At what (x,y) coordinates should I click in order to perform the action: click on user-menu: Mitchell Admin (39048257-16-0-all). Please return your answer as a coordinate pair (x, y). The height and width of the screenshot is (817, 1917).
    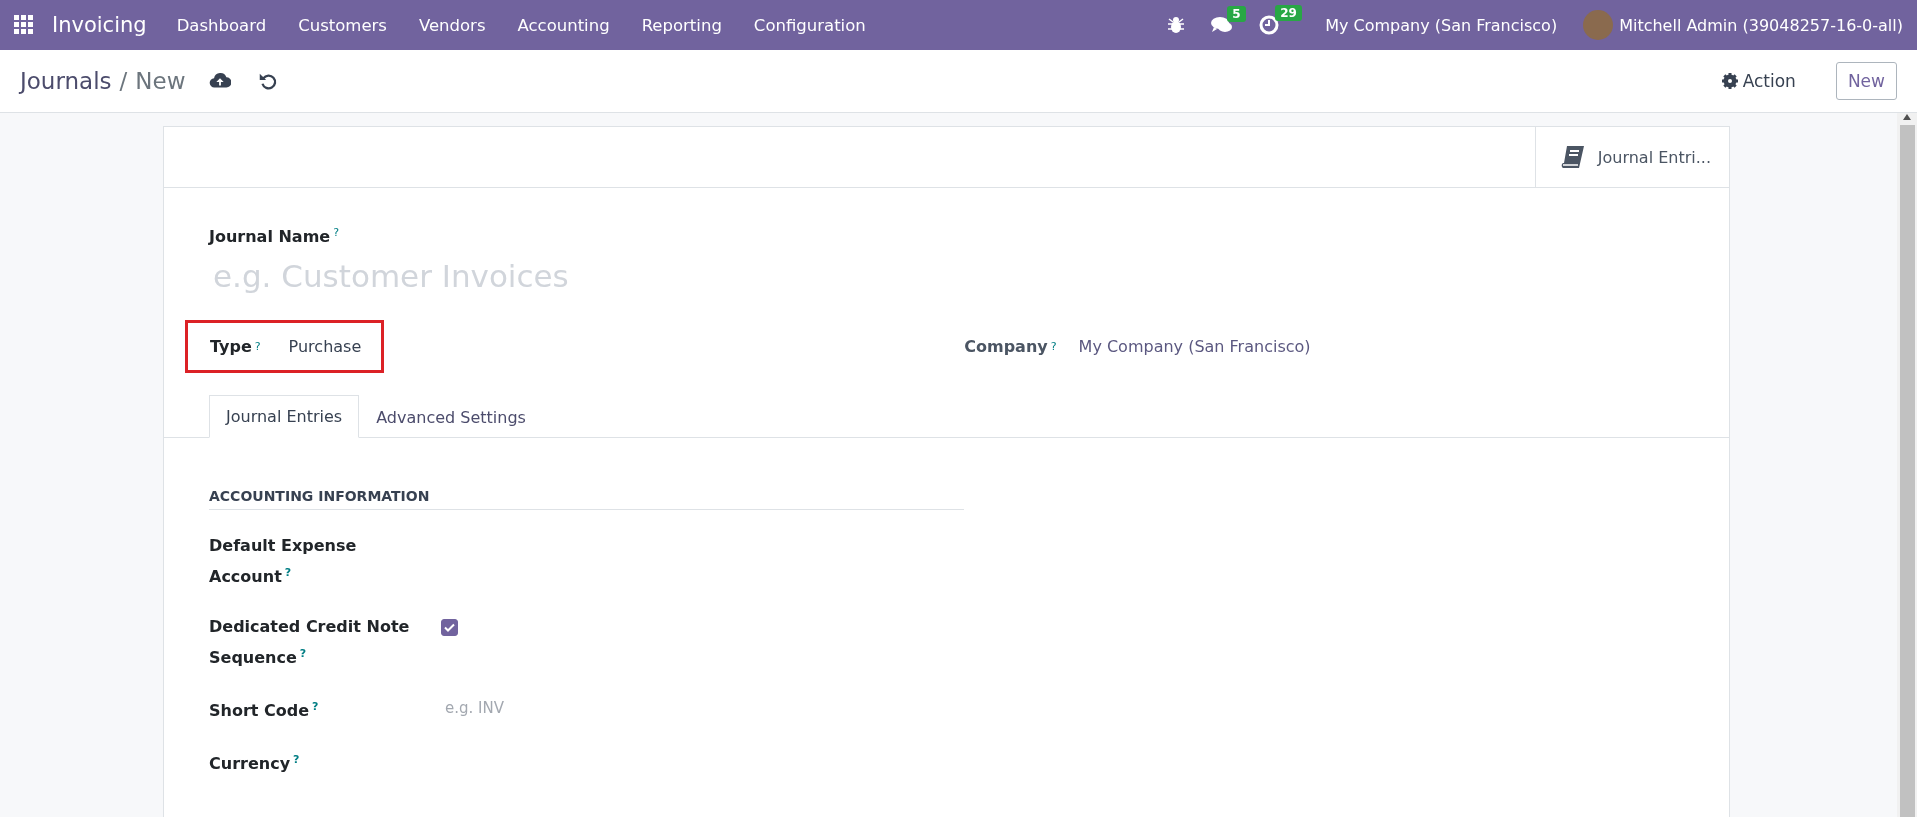
    Looking at the image, I should click on (1761, 25).